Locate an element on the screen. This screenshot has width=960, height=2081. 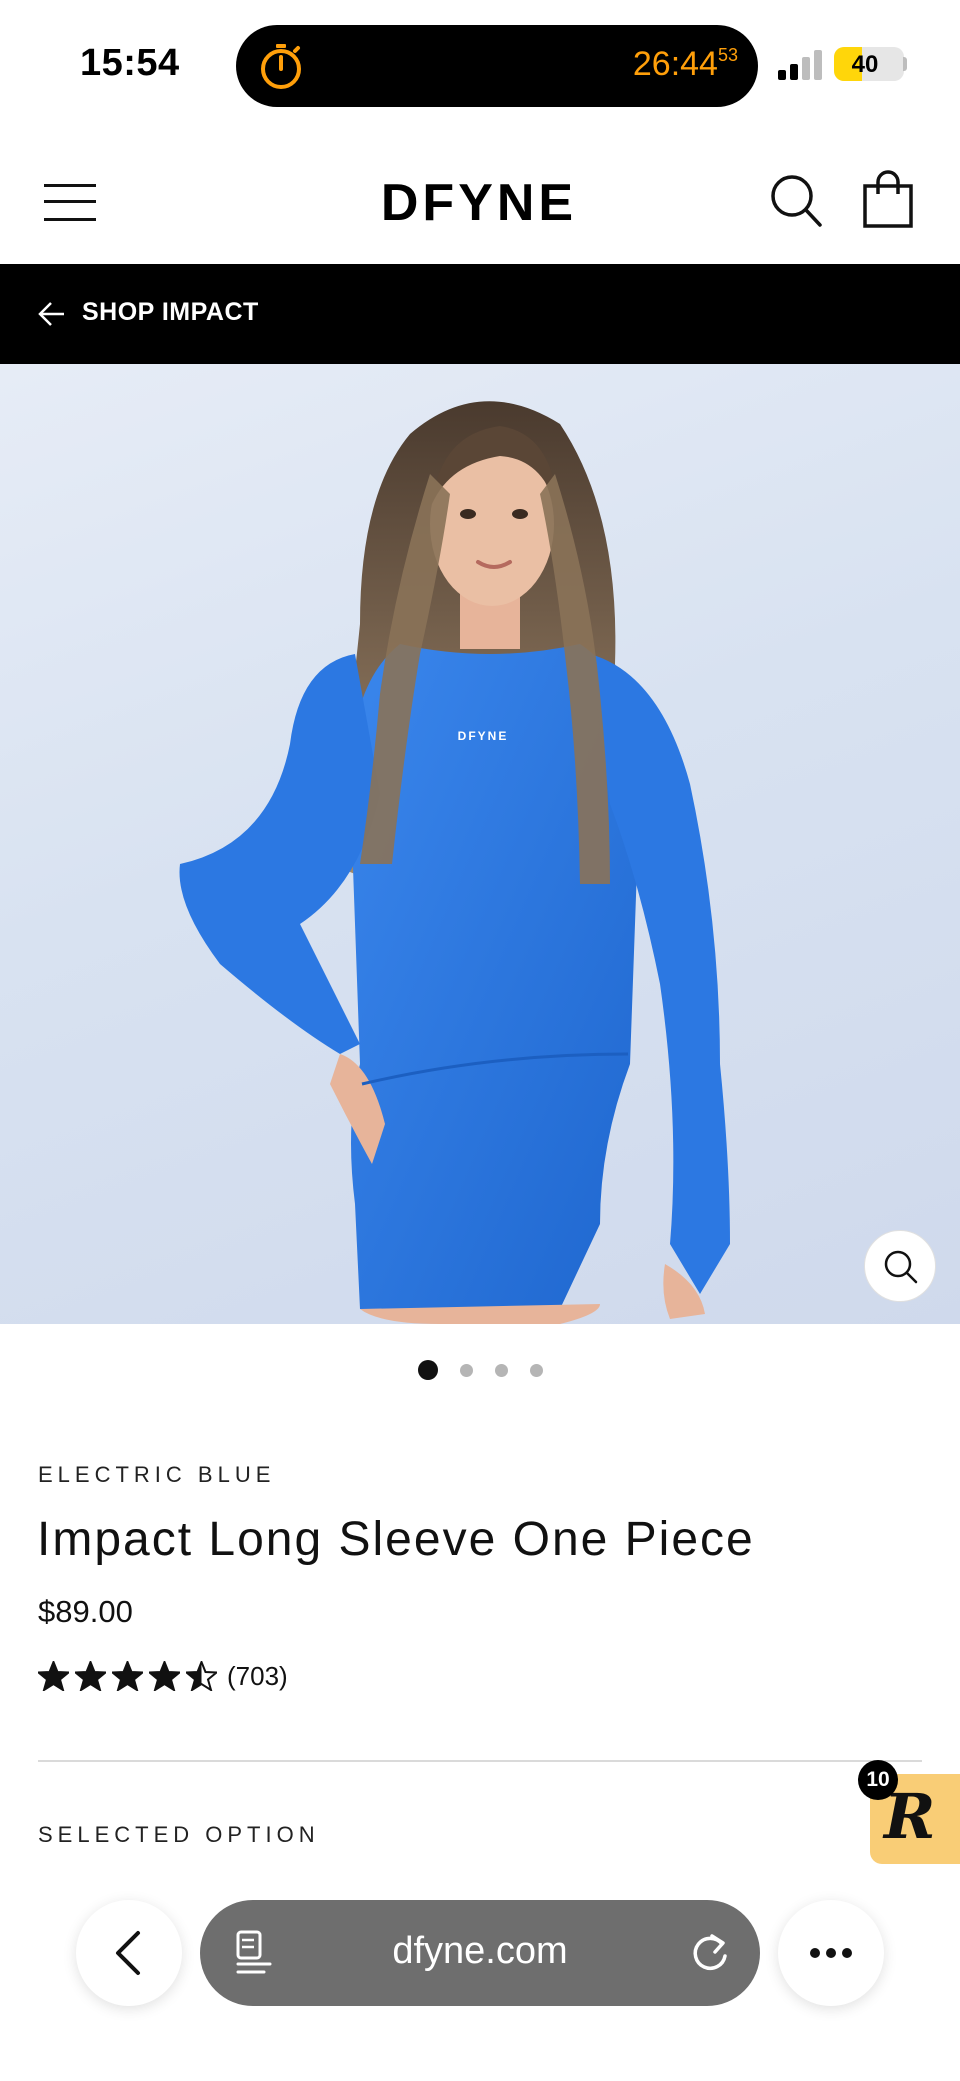
timer-main: 26:44 is located at coordinates (675, 64).